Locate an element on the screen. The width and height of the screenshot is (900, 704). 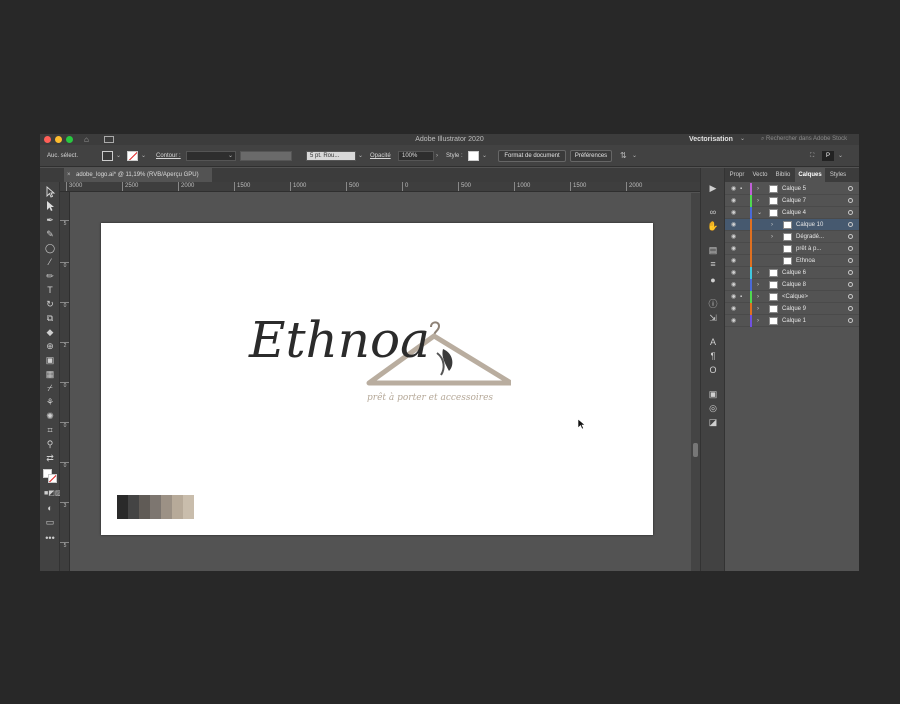
layer-name: Calque 7 is located at coordinates (794, 201).